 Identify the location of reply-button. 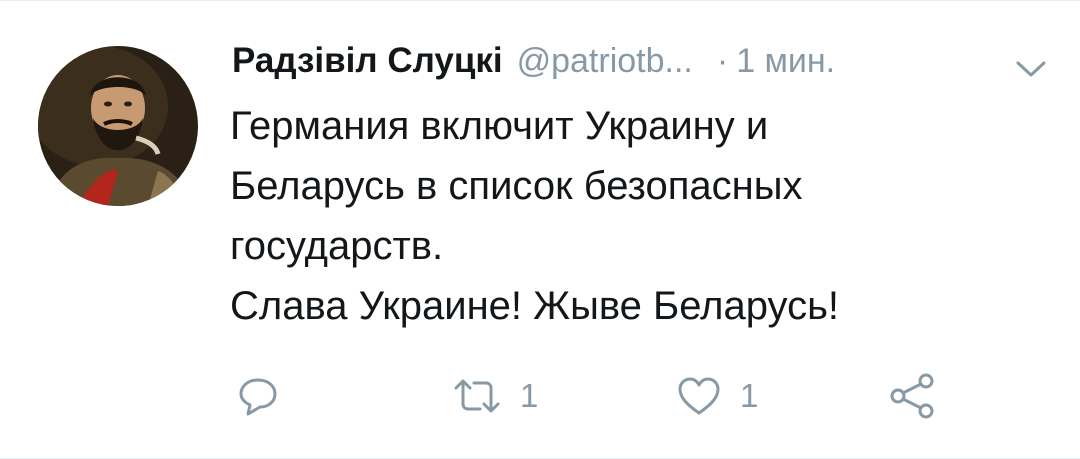
(258, 396).